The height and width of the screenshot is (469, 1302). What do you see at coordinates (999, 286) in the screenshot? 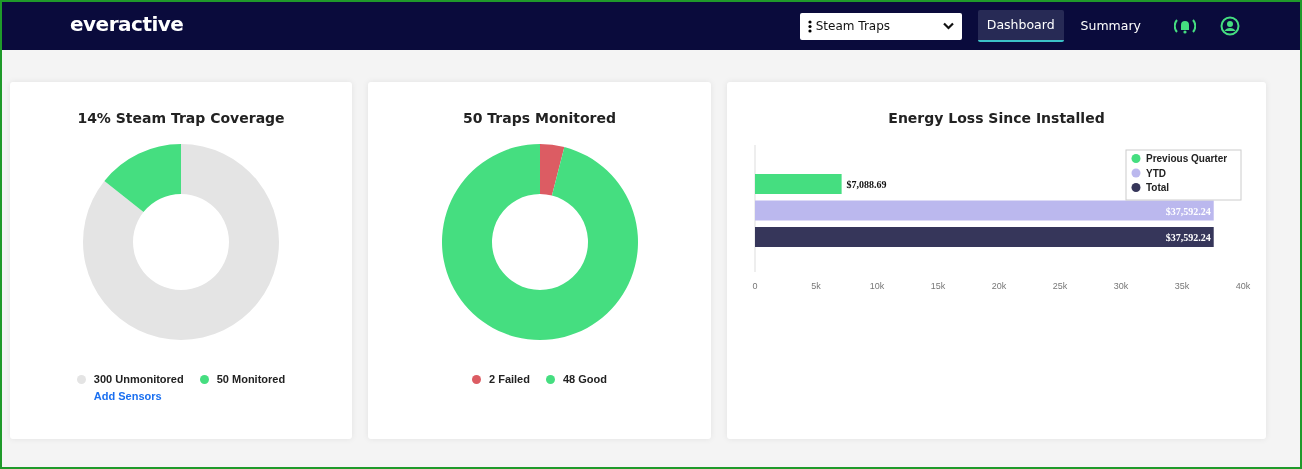
I see `axis-tick-label: 20k` at bounding box center [999, 286].